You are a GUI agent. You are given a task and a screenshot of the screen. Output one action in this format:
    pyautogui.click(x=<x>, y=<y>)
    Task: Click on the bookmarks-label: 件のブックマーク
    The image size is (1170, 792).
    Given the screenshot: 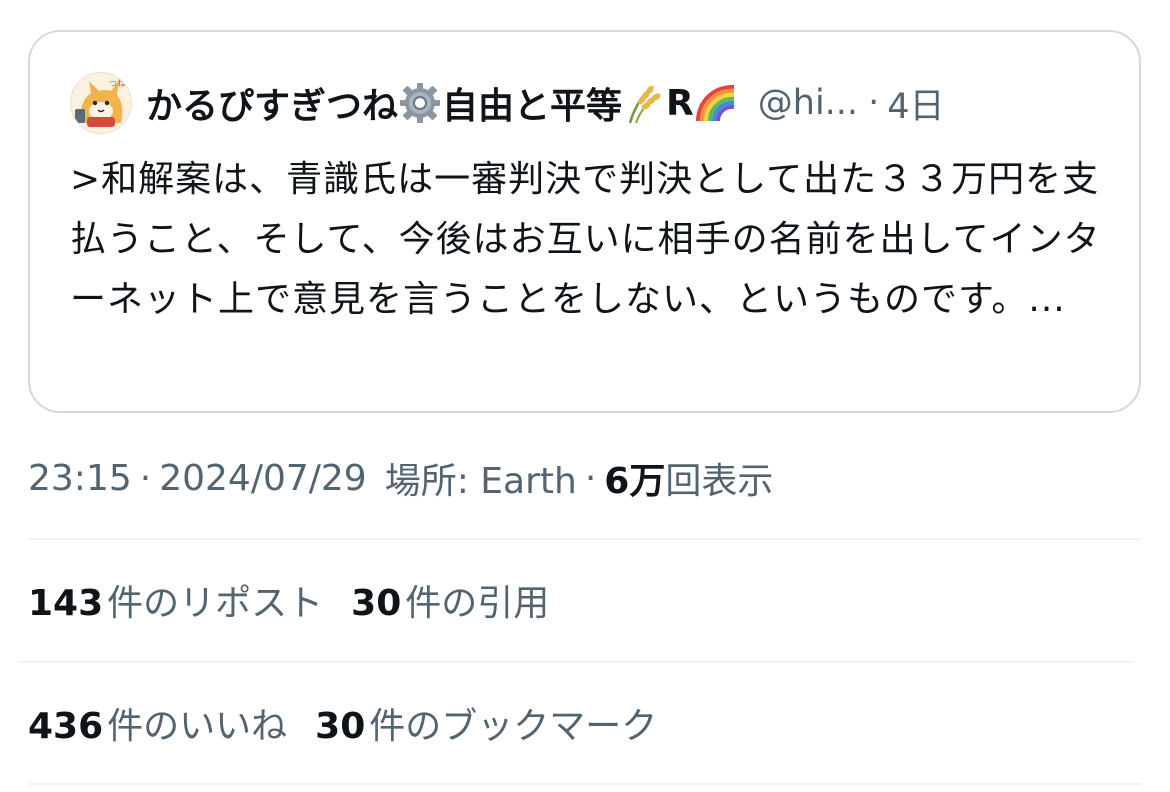 What is the action you would take?
    pyautogui.click(x=513, y=726)
    